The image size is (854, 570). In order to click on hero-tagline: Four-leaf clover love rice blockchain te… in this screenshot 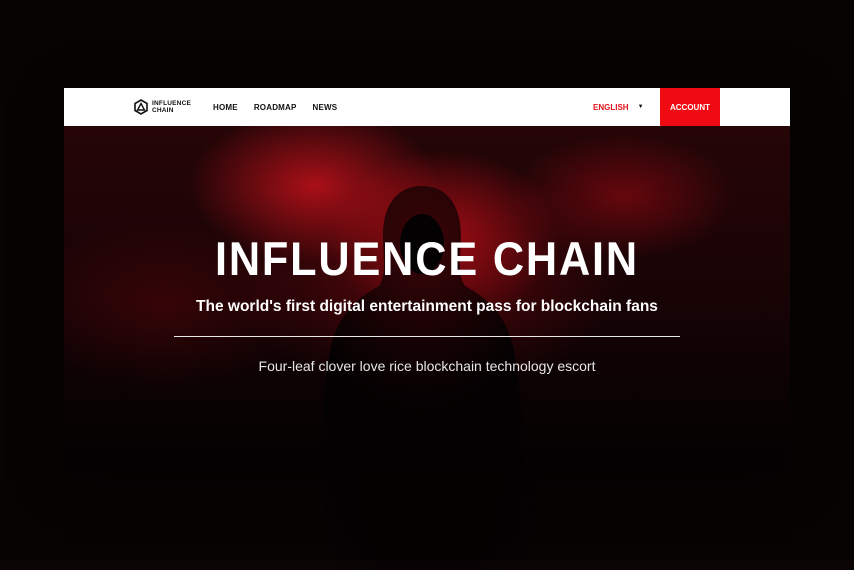, I will do `click(427, 366)`.